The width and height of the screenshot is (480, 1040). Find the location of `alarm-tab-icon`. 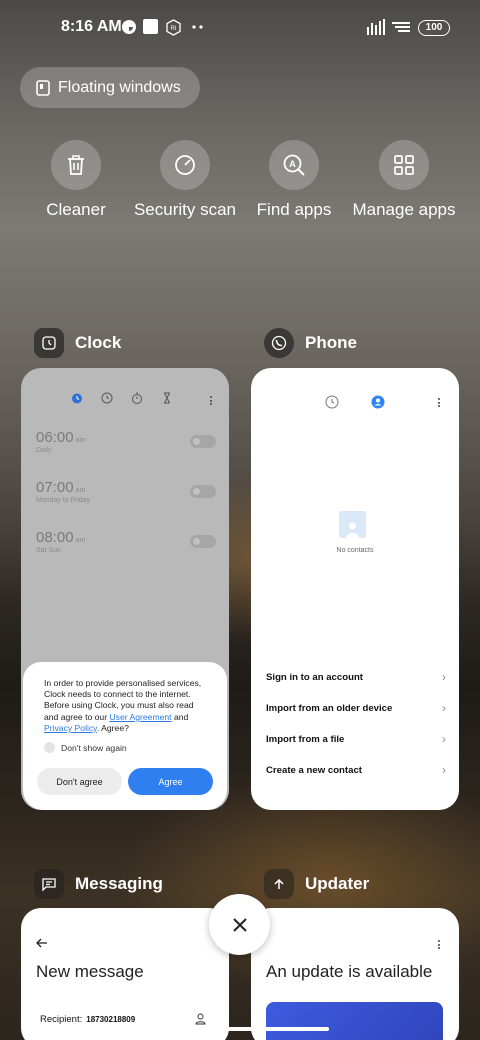

alarm-tab-icon is located at coordinates (77, 398).